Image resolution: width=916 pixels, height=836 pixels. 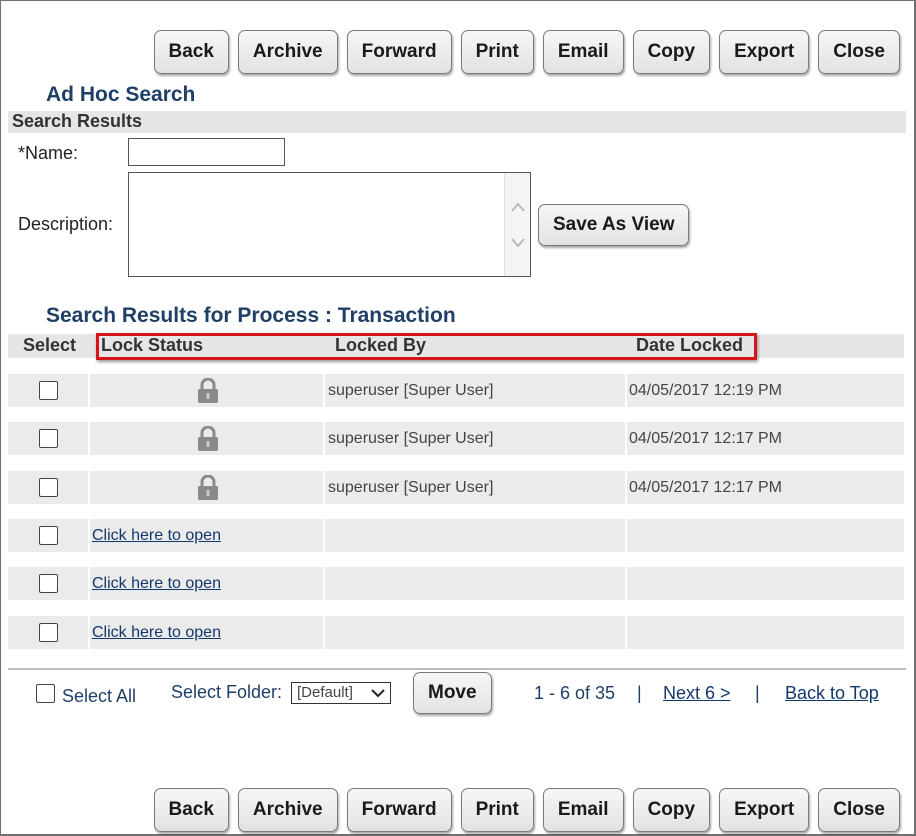 What do you see at coordinates (457, 122) in the screenshot?
I see `section-header: Search Results` at bounding box center [457, 122].